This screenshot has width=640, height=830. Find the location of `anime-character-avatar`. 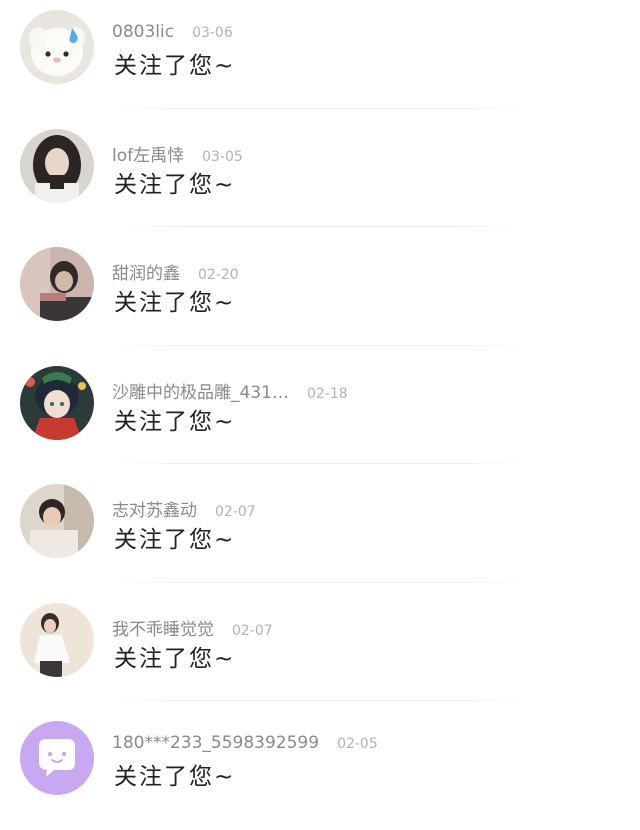

anime-character-avatar is located at coordinates (57, 402).